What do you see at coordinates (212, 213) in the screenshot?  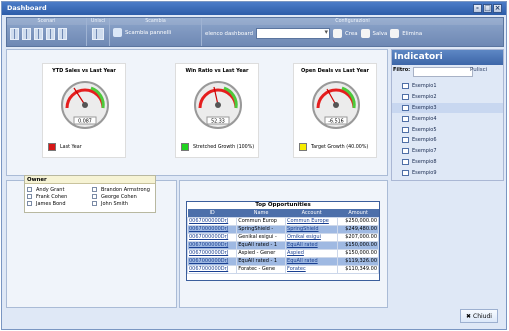 I see `column-id: ID` at bounding box center [212, 213].